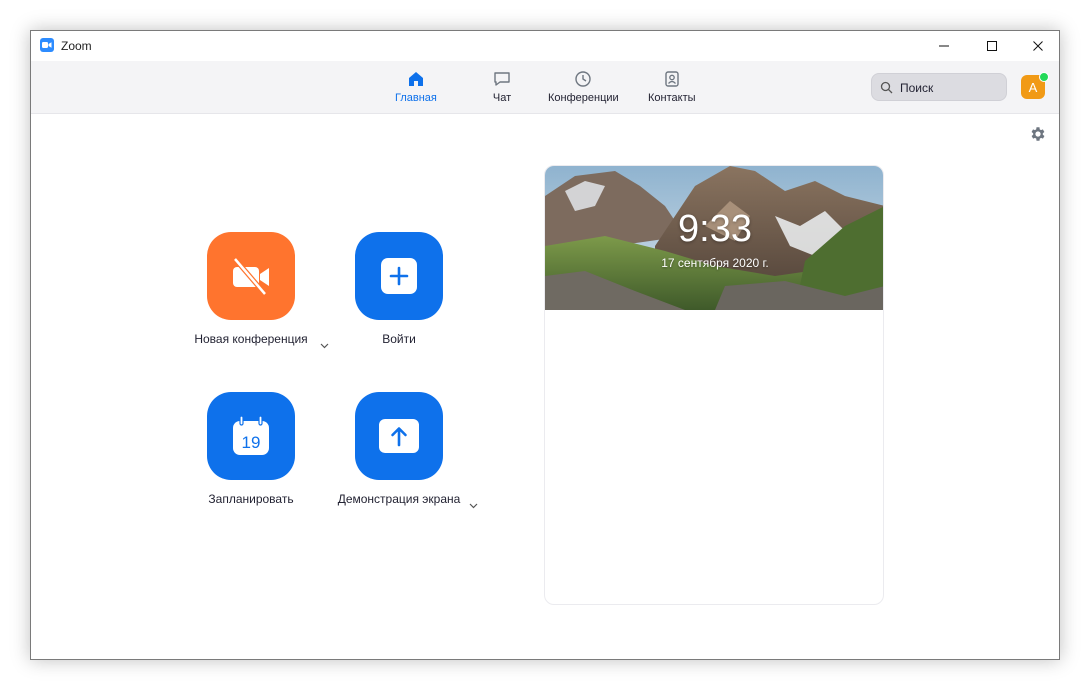  What do you see at coordinates (886, 87) in the screenshot?
I see `search-icon` at bounding box center [886, 87].